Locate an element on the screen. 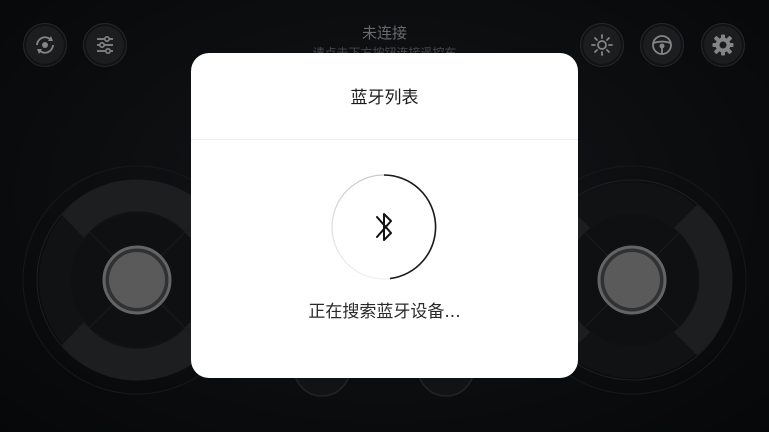  bluetooth-icon is located at coordinates (384, 227).